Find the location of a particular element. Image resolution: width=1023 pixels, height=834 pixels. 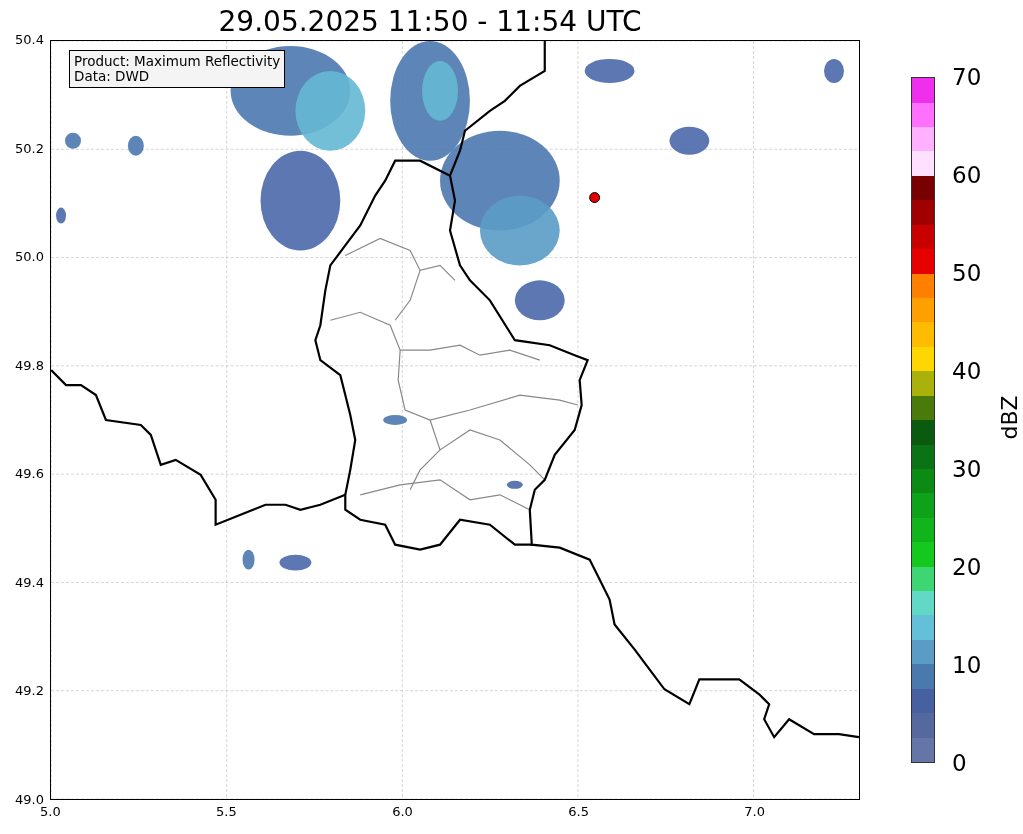

legend-text: Data: DWD is located at coordinates (112, 76).